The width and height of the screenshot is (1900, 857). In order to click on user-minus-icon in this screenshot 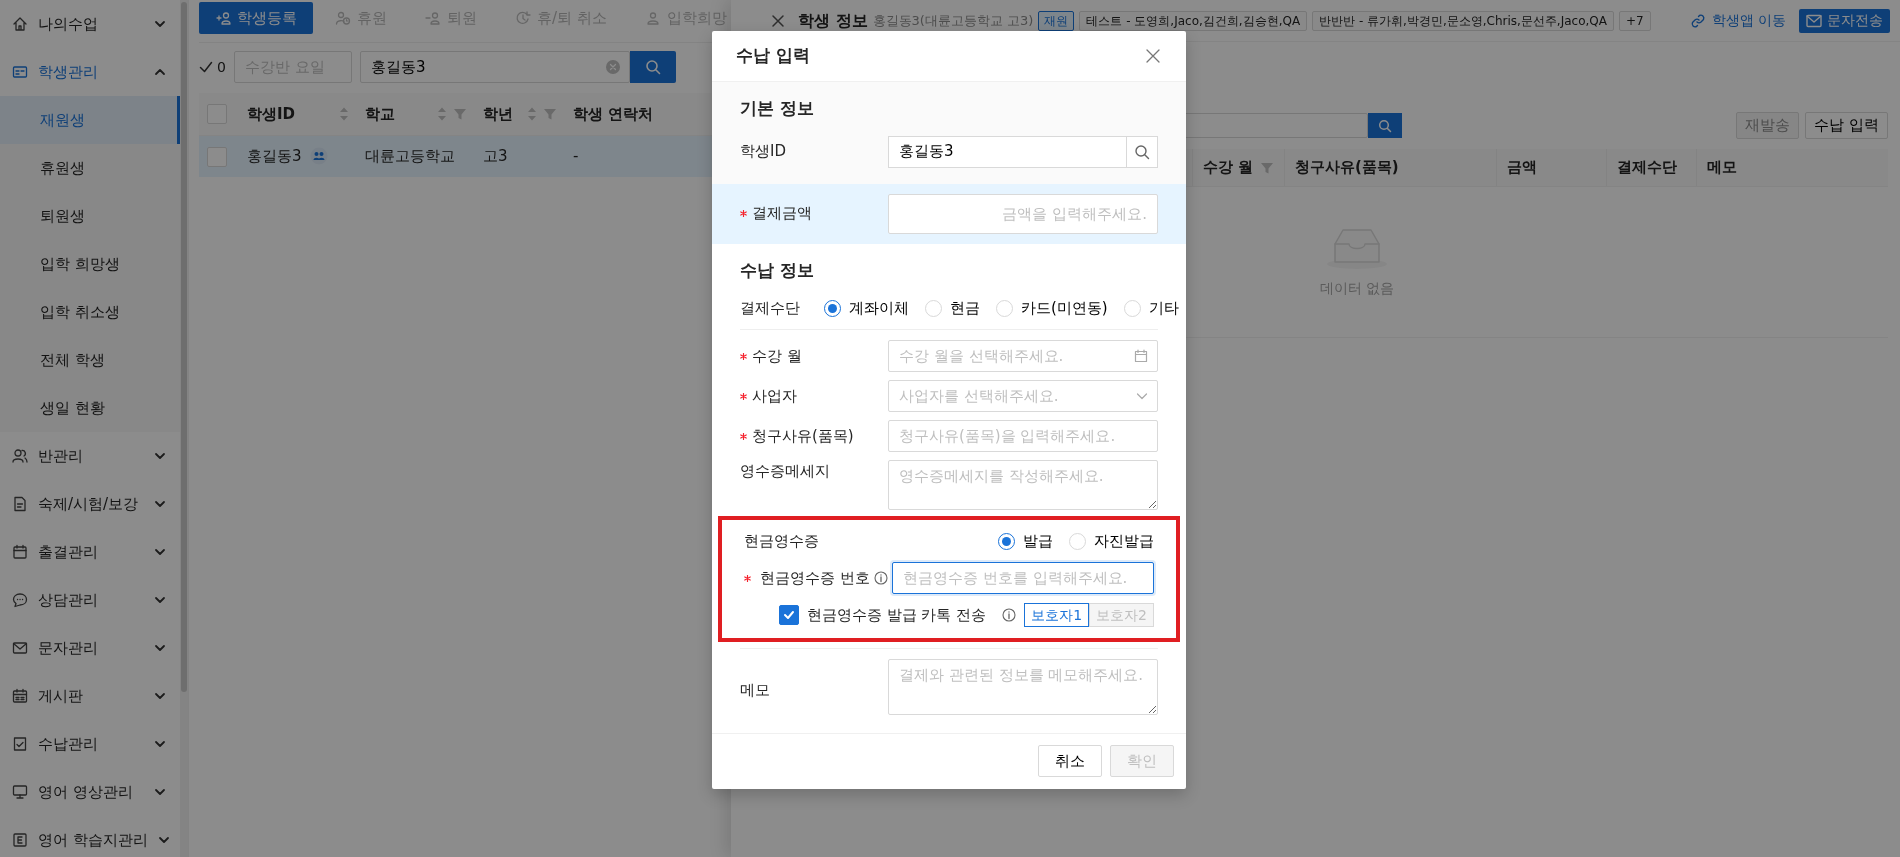, I will do `click(433, 18)`.